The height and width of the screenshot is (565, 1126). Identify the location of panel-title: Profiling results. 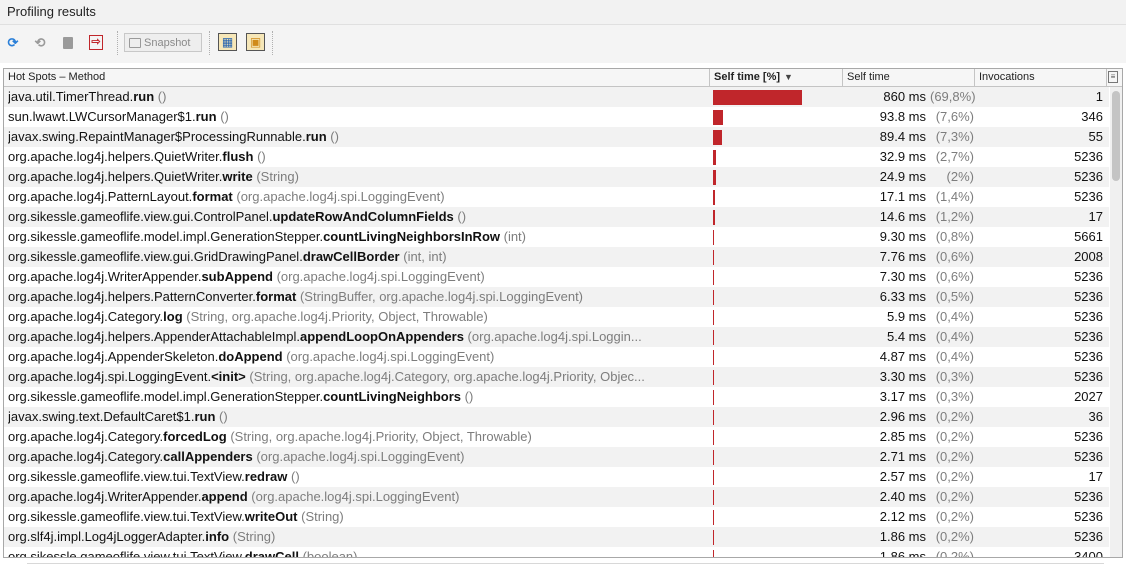
(51, 11).